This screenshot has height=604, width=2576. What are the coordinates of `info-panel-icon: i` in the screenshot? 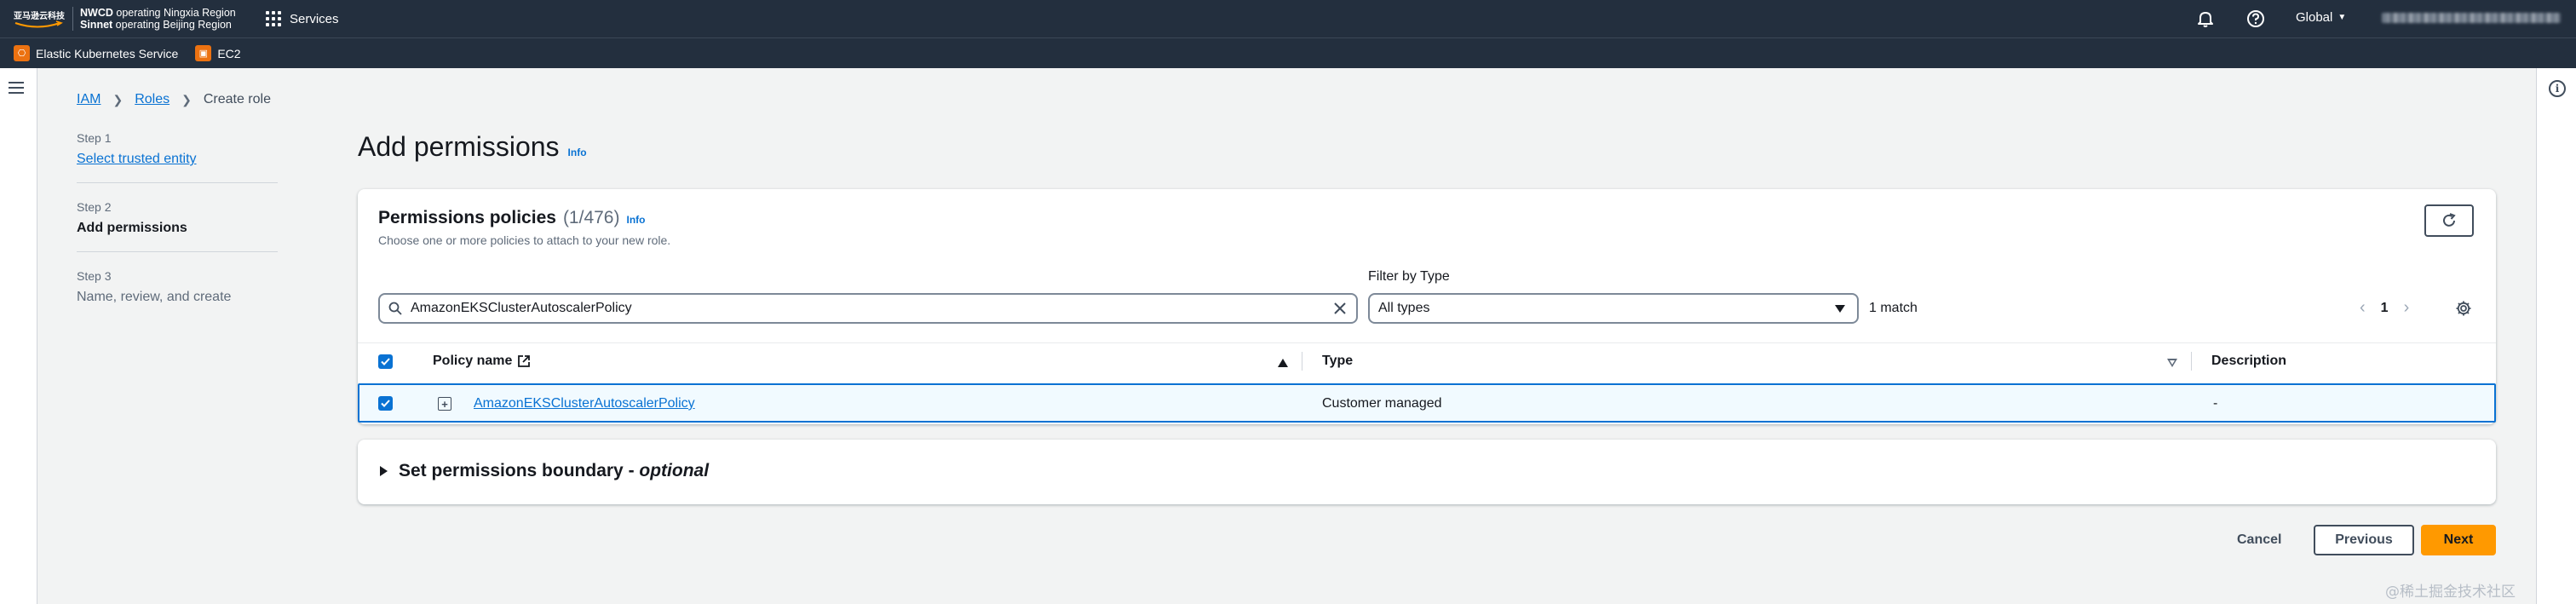 It's located at (2558, 88).